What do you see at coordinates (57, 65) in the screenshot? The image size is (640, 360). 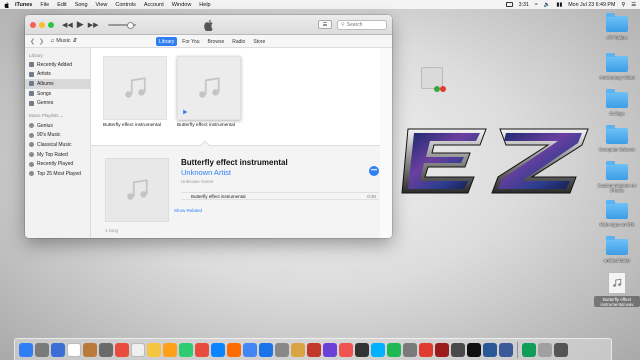 I see `sidebar-item-recently-added: Recently Added` at bounding box center [57, 65].